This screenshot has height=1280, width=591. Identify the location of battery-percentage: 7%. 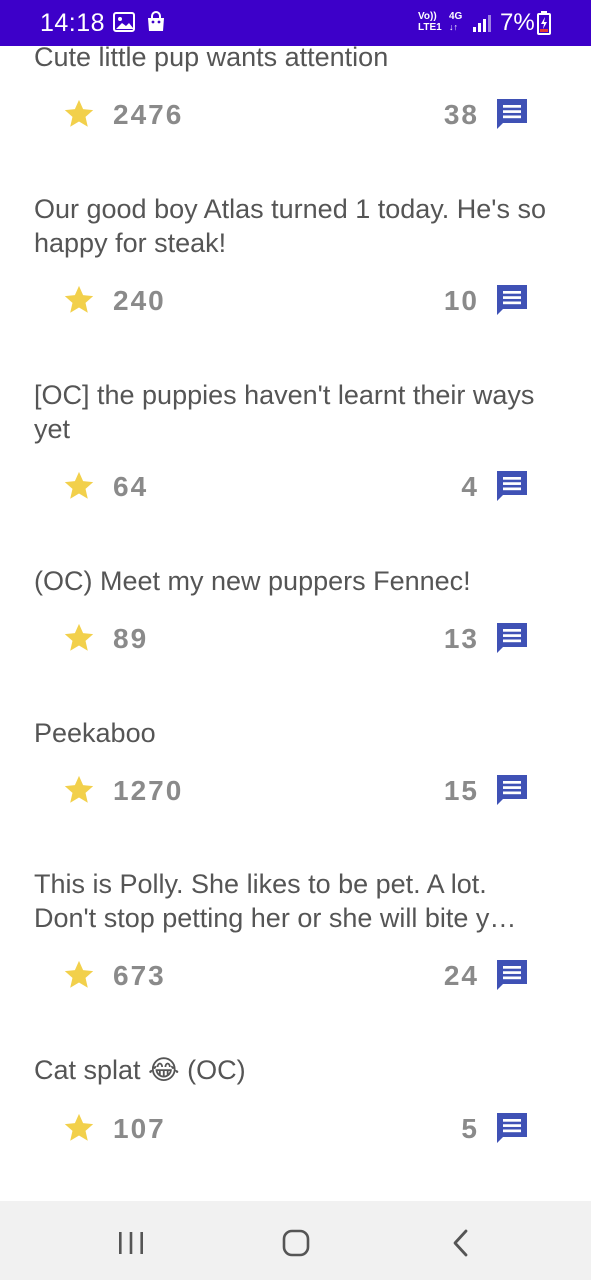
(517, 22).